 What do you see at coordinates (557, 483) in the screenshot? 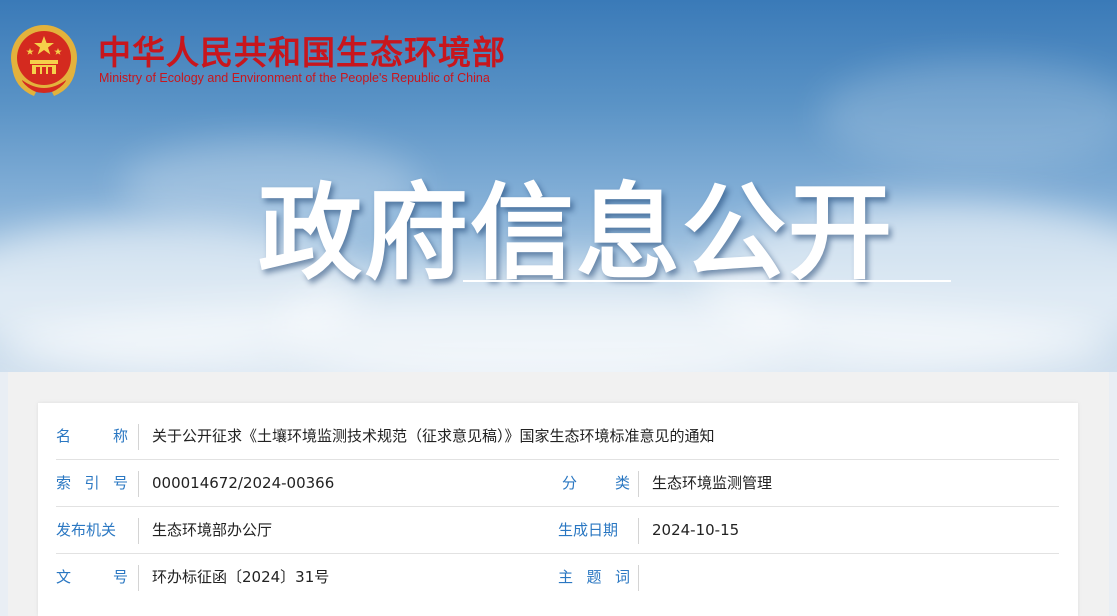
I see `info-row-index: 索 引 号 000014672/2024-00366 分 类 生态环境监测管理` at bounding box center [557, 483].